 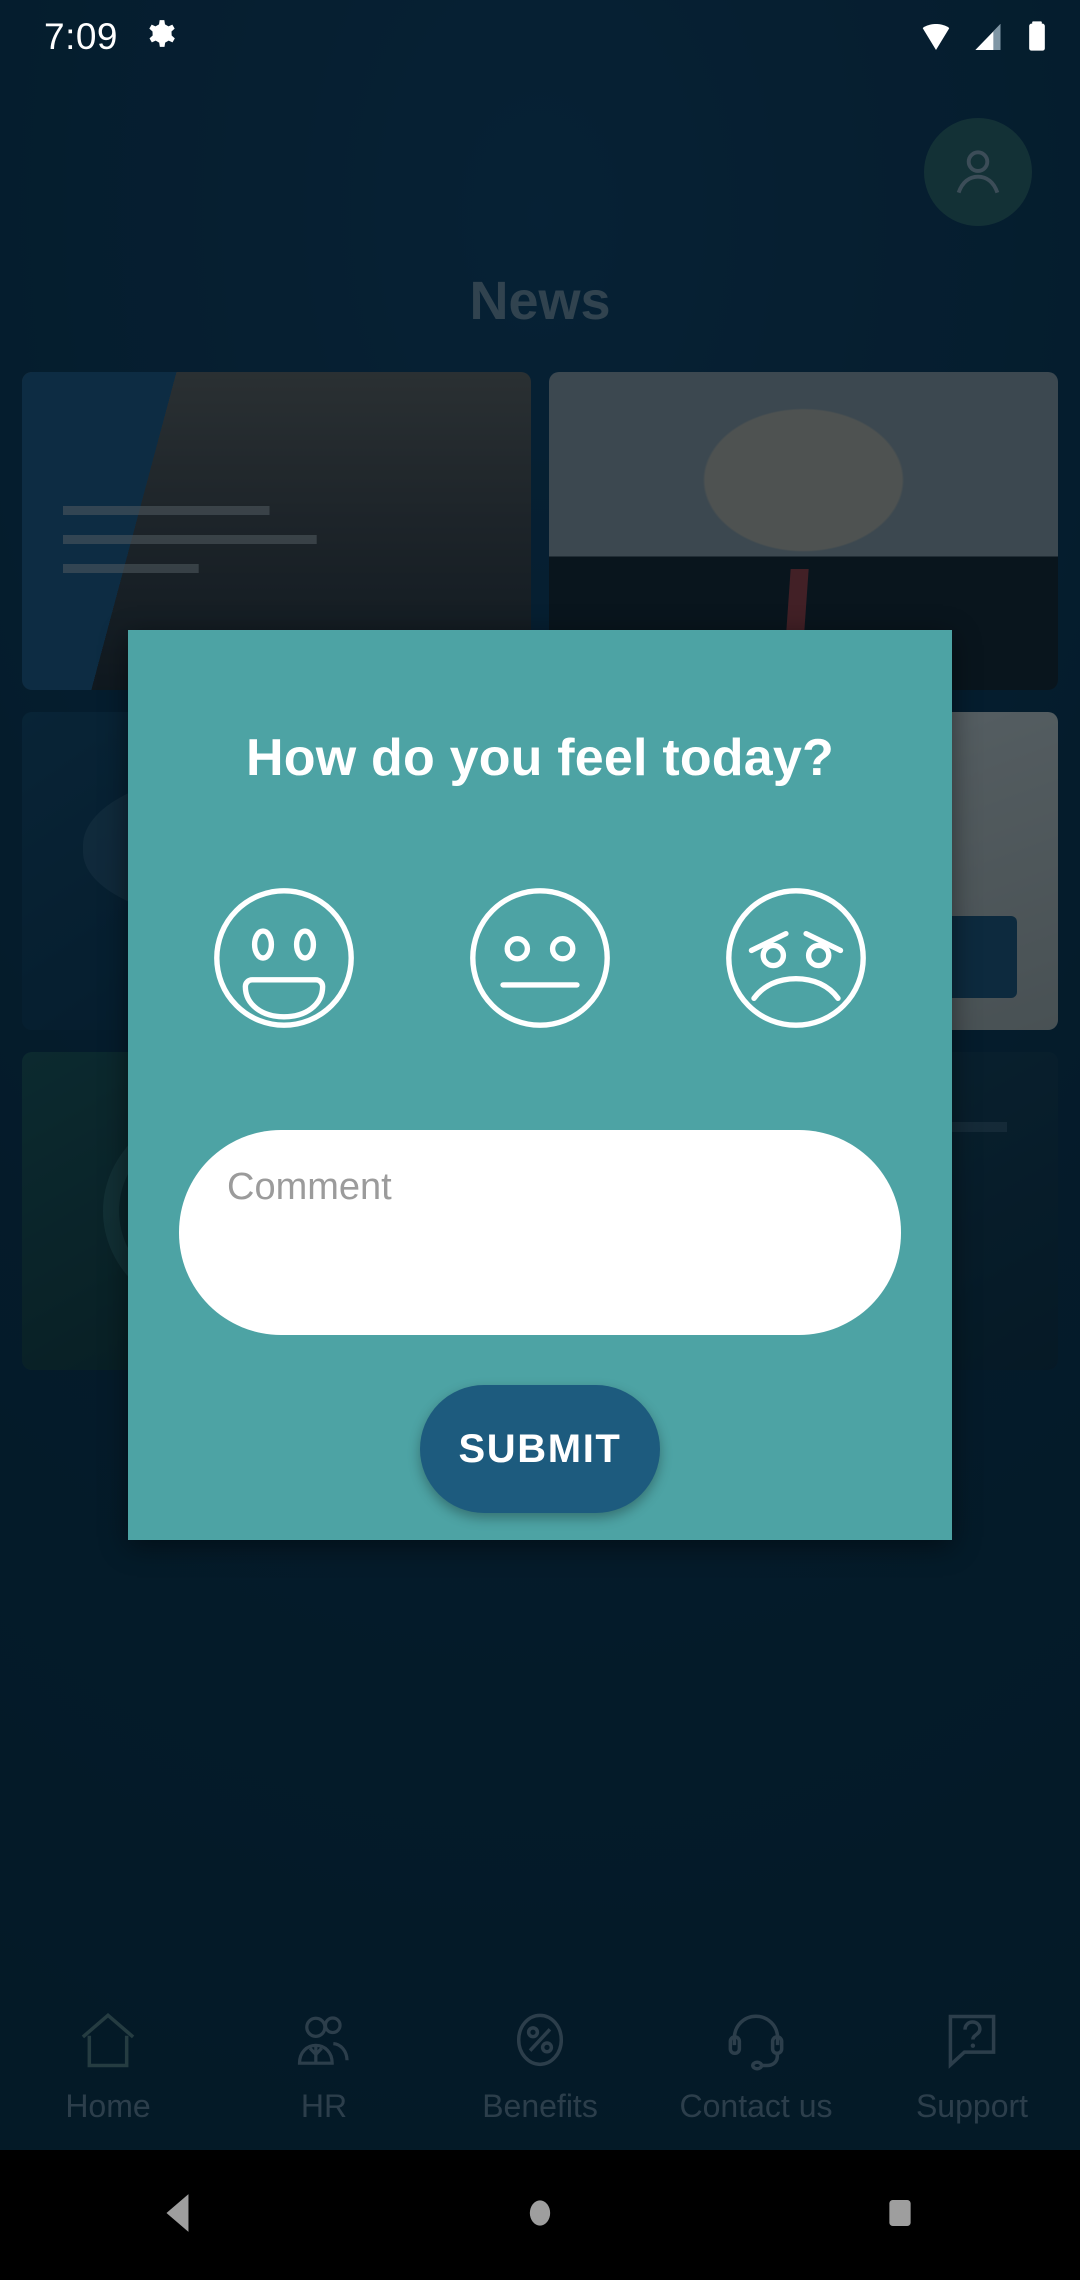 I want to click on status-icons, so click(x=985, y=37).